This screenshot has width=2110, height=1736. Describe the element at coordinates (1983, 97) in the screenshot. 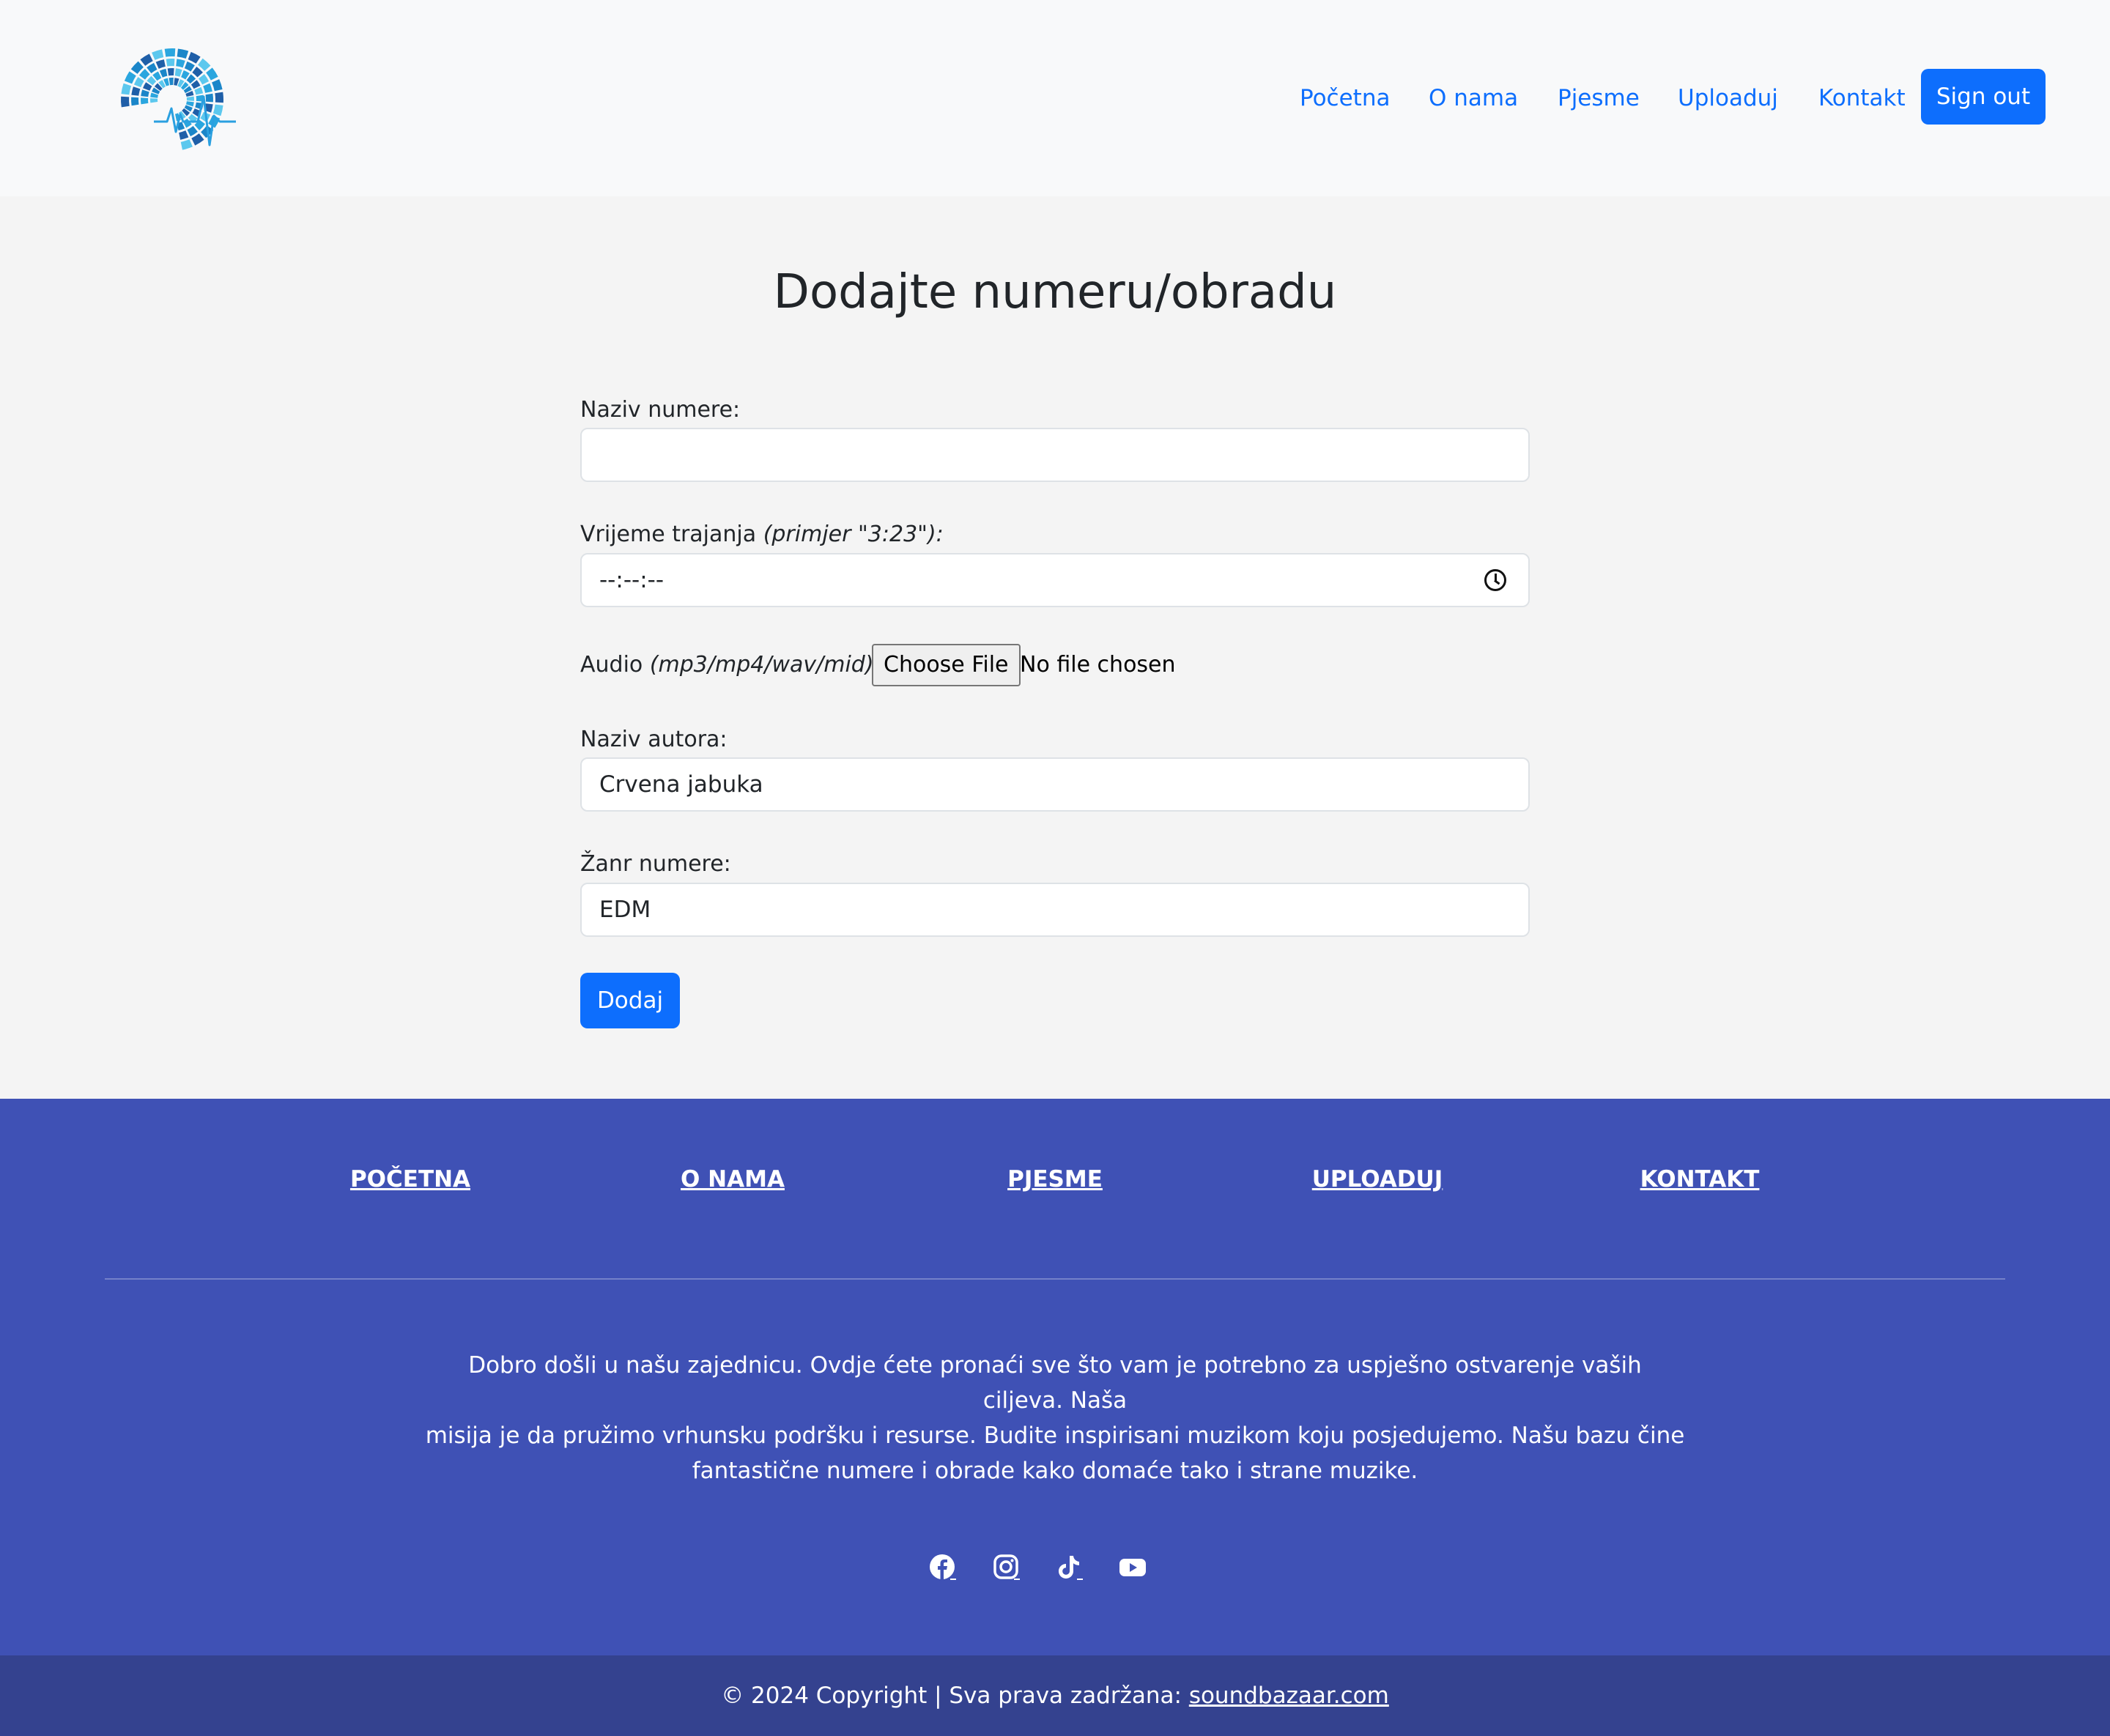

I see `sign-out-button: Sign out` at that location.